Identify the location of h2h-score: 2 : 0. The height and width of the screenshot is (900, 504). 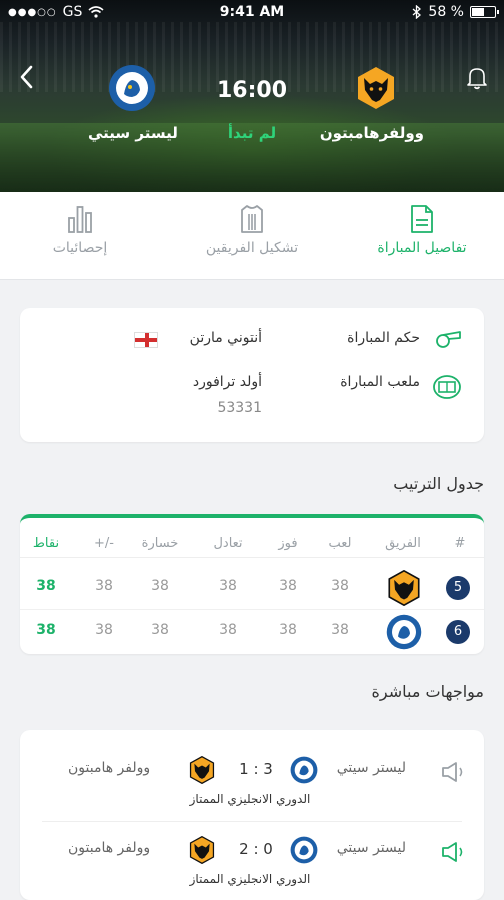
(256, 849).